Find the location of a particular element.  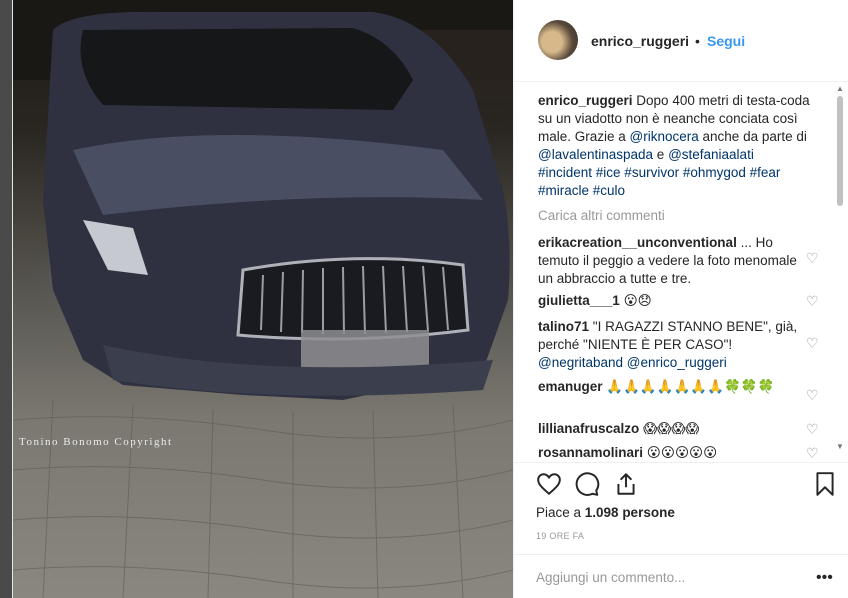

avatar is located at coordinates (558, 40).